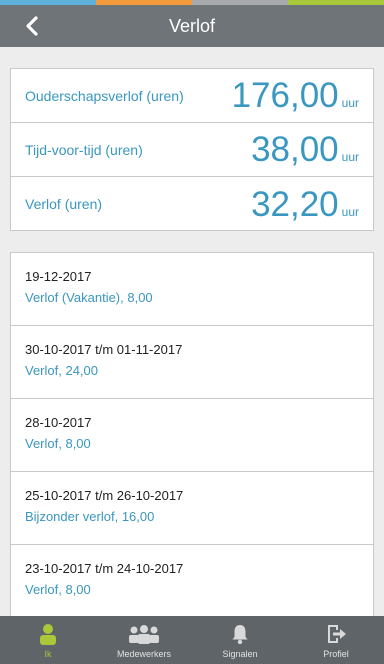 This screenshot has height=664, width=384. I want to click on balance-value: 176,00, so click(285, 95).